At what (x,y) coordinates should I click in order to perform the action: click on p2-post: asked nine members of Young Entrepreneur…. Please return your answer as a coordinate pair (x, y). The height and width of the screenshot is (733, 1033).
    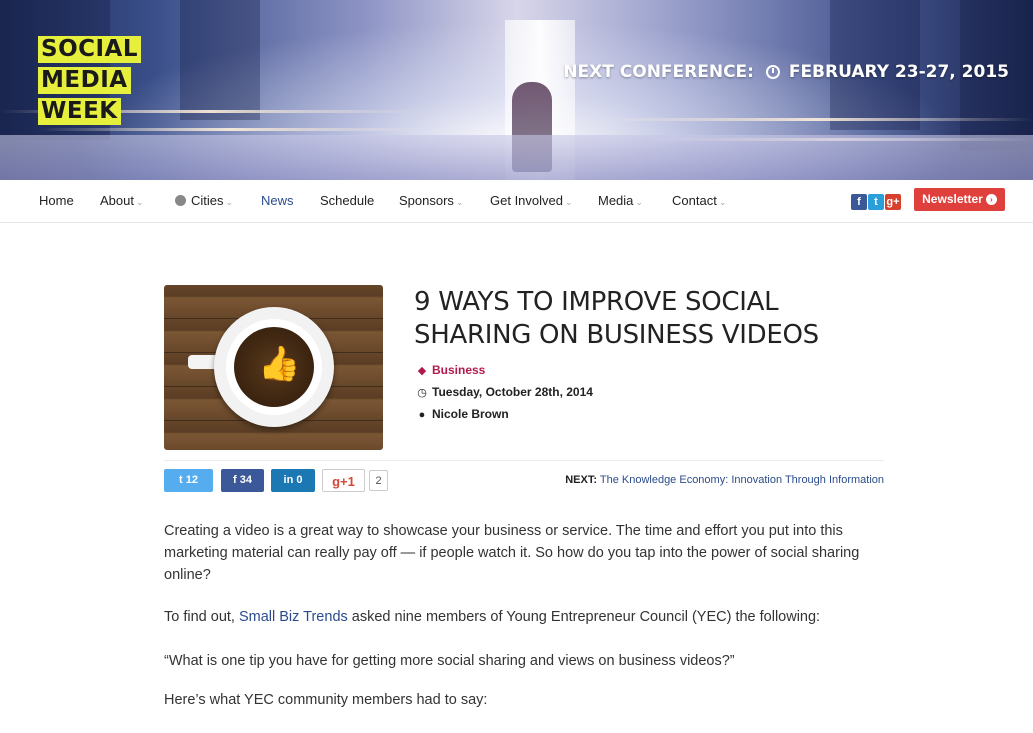
    Looking at the image, I should click on (584, 617).